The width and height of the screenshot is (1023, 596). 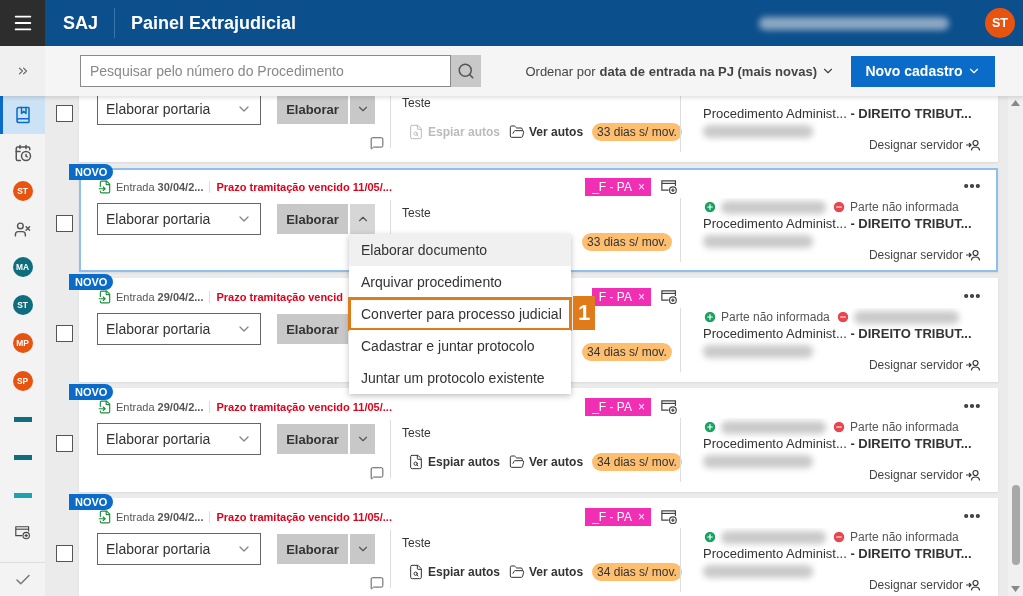 What do you see at coordinates (1015, 103) in the screenshot?
I see `scroll-up-icon` at bounding box center [1015, 103].